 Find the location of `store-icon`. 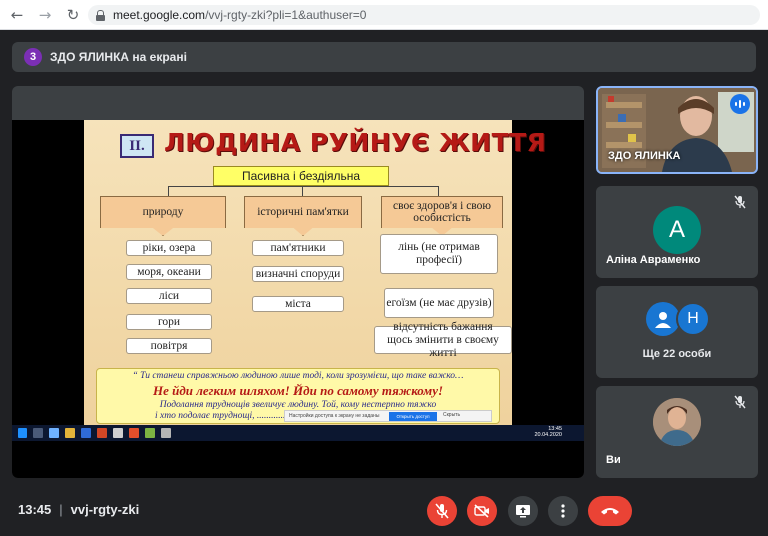

store-icon is located at coordinates (118, 433).